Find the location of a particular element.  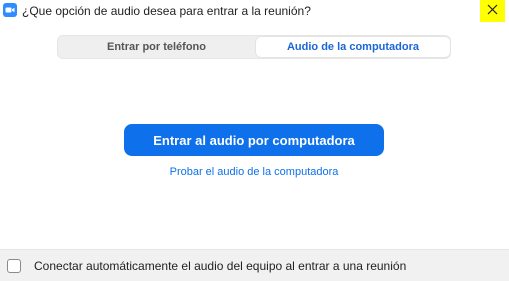

video-camera-icon is located at coordinates (10, 10).